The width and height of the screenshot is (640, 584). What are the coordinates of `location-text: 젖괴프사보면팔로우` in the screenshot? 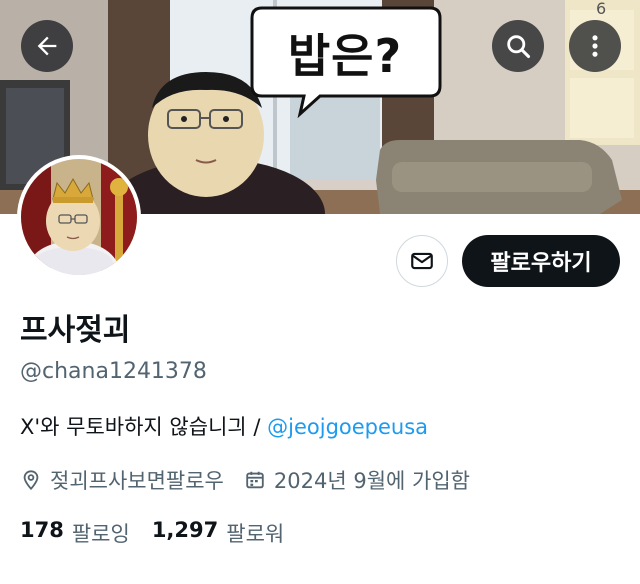 It's located at (137, 481).